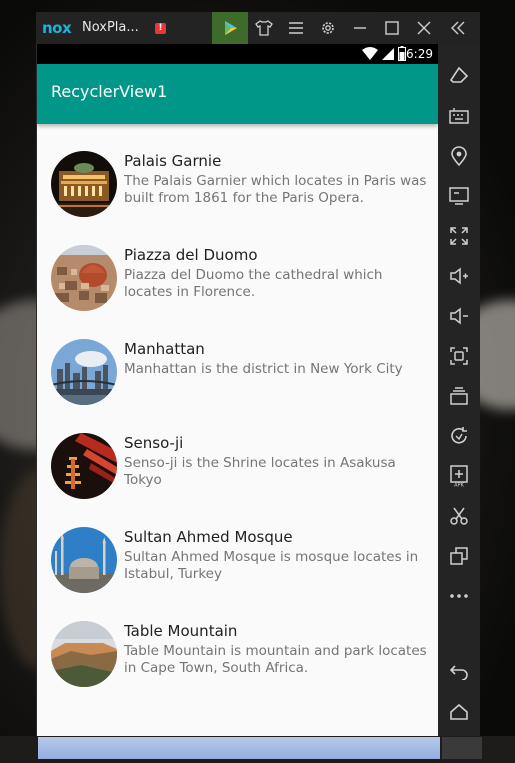 Image resolution: width=515 pixels, height=763 pixels. I want to click on app-bar: RecyclerView1, so click(237, 94).